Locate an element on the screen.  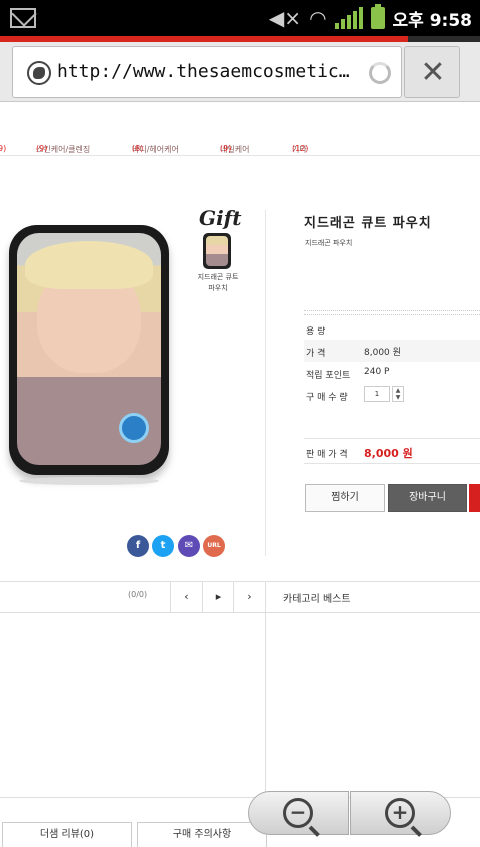
globe-icon is located at coordinates (39, 73).